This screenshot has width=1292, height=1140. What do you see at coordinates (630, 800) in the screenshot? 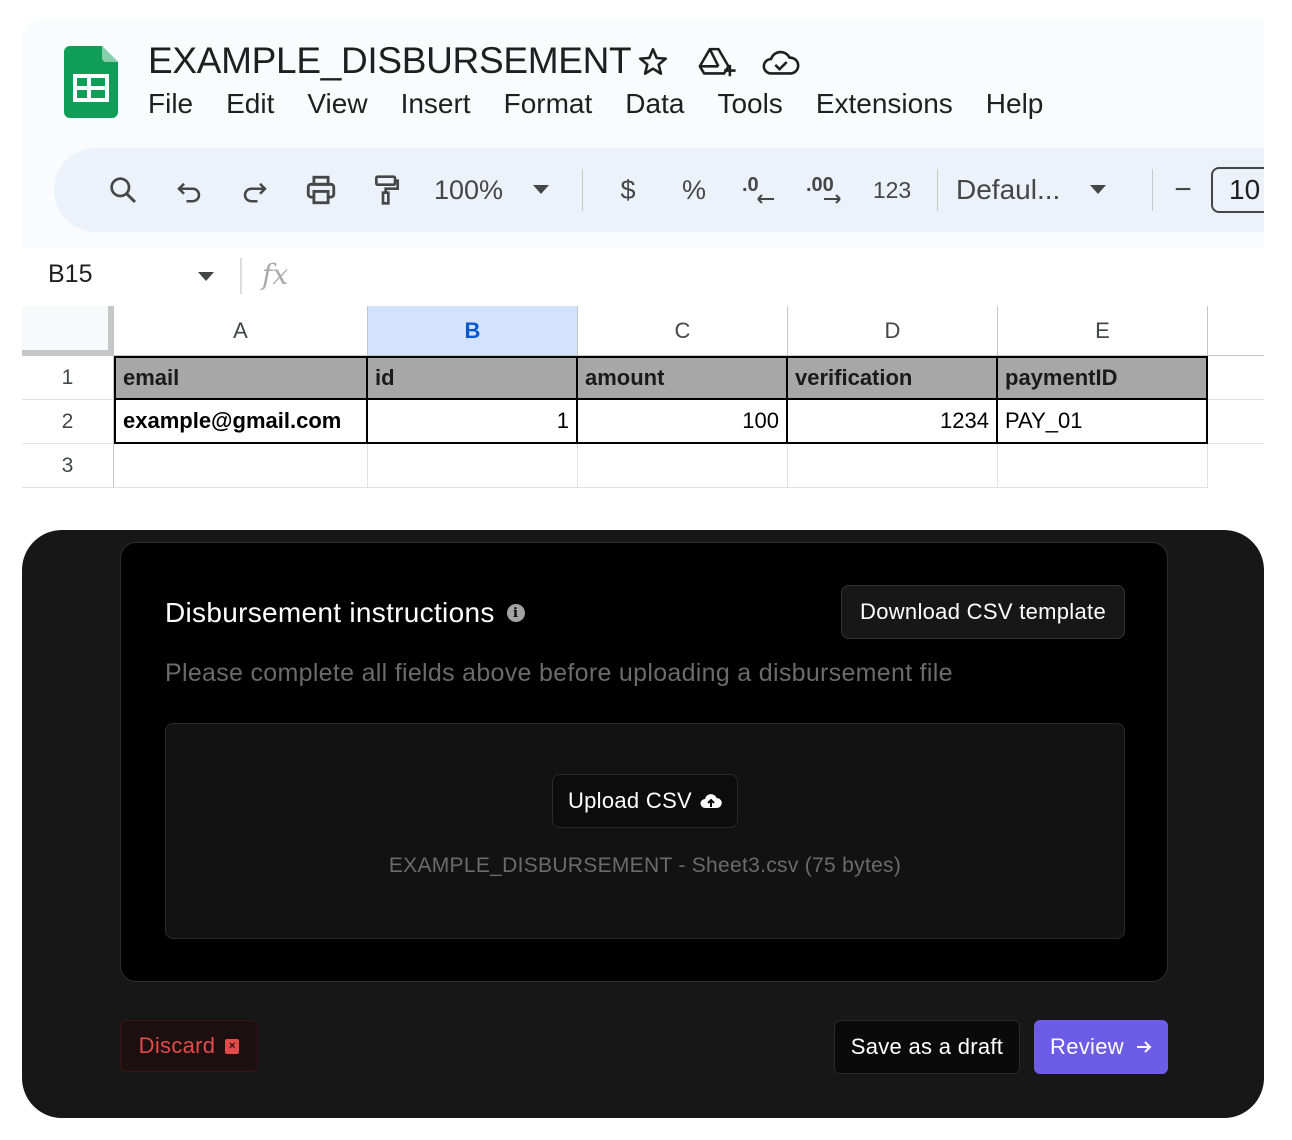
I see `upload-csv-label: Upload CSV` at bounding box center [630, 800].